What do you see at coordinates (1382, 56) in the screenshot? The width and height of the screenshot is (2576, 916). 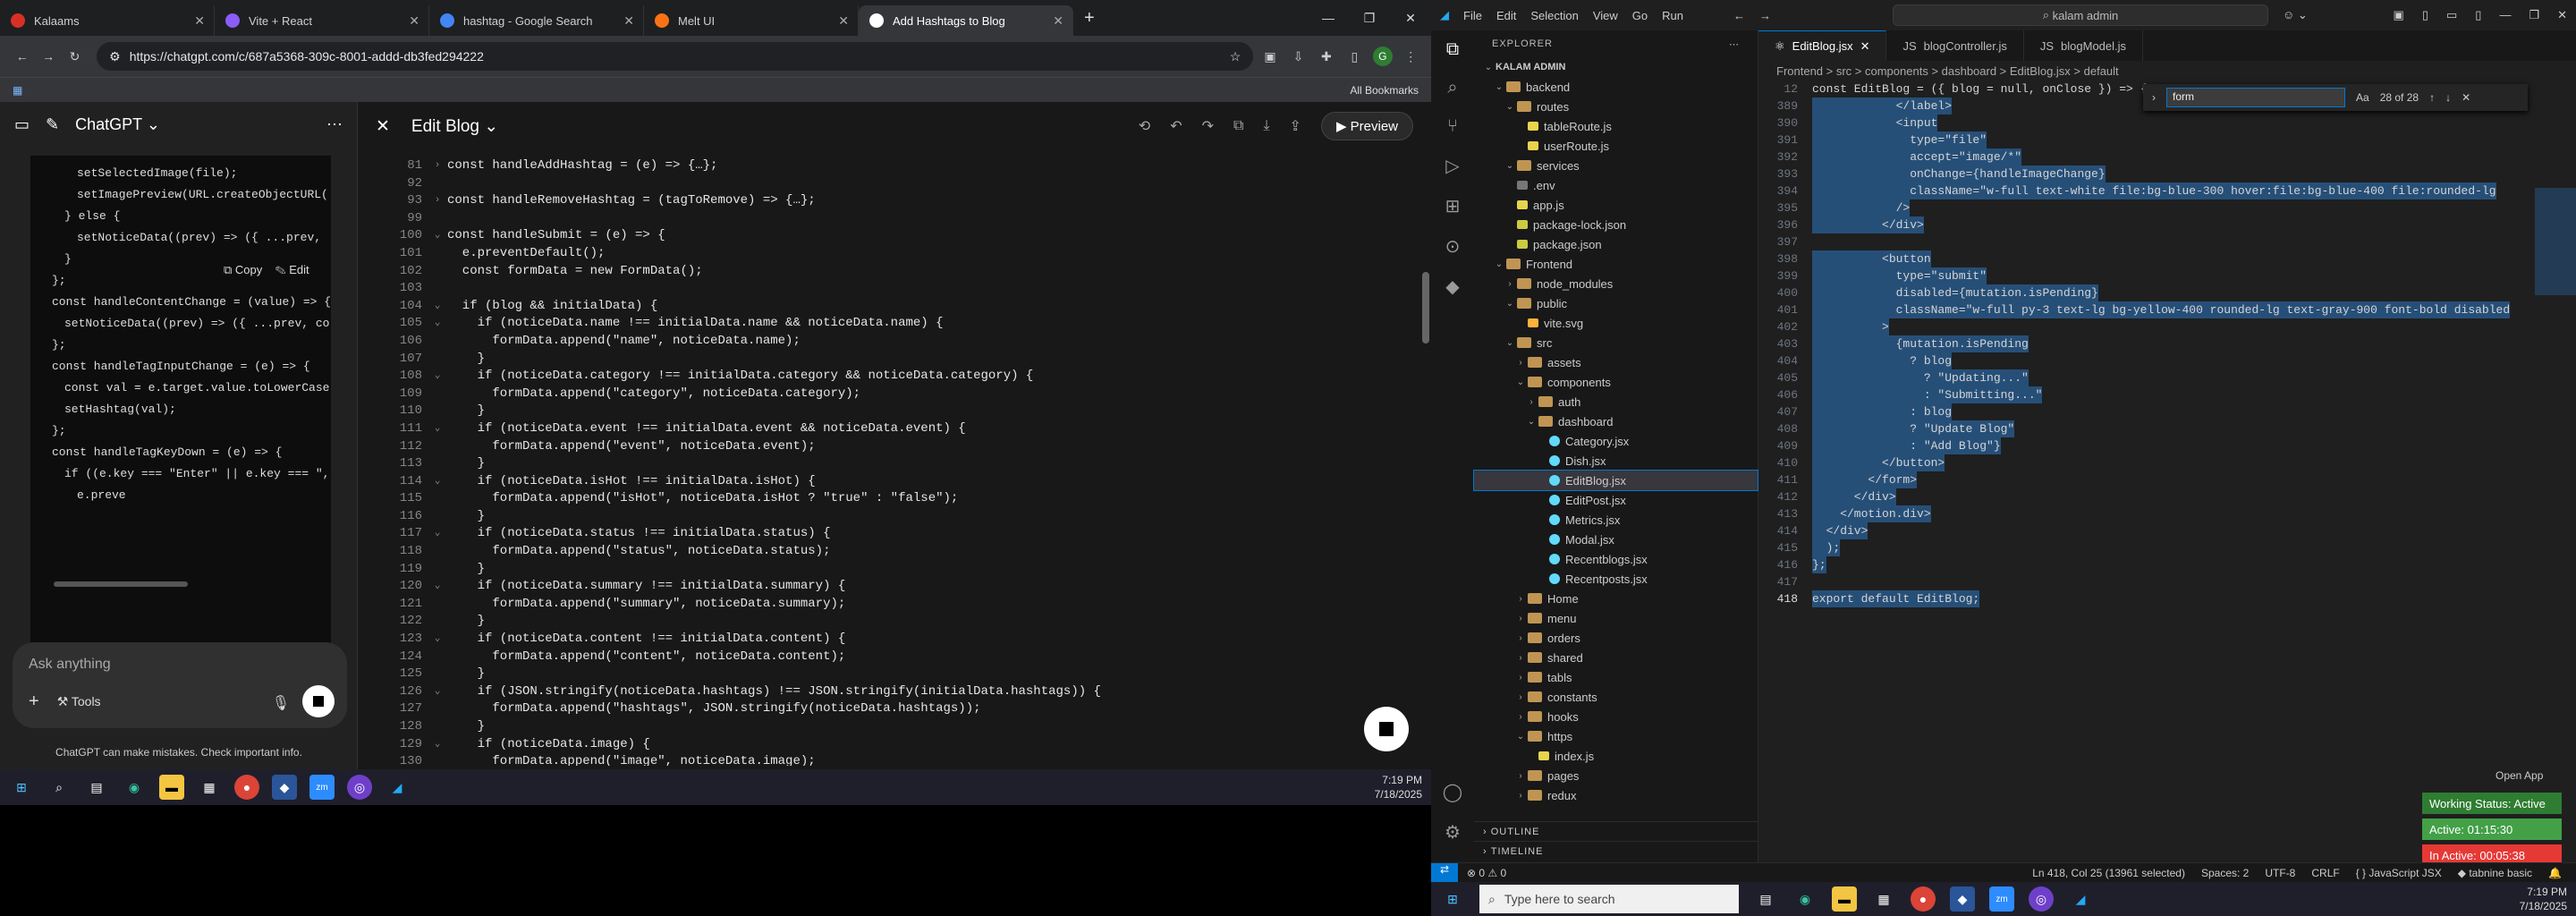 I see `profile-avatar: G` at bounding box center [1382, 56].